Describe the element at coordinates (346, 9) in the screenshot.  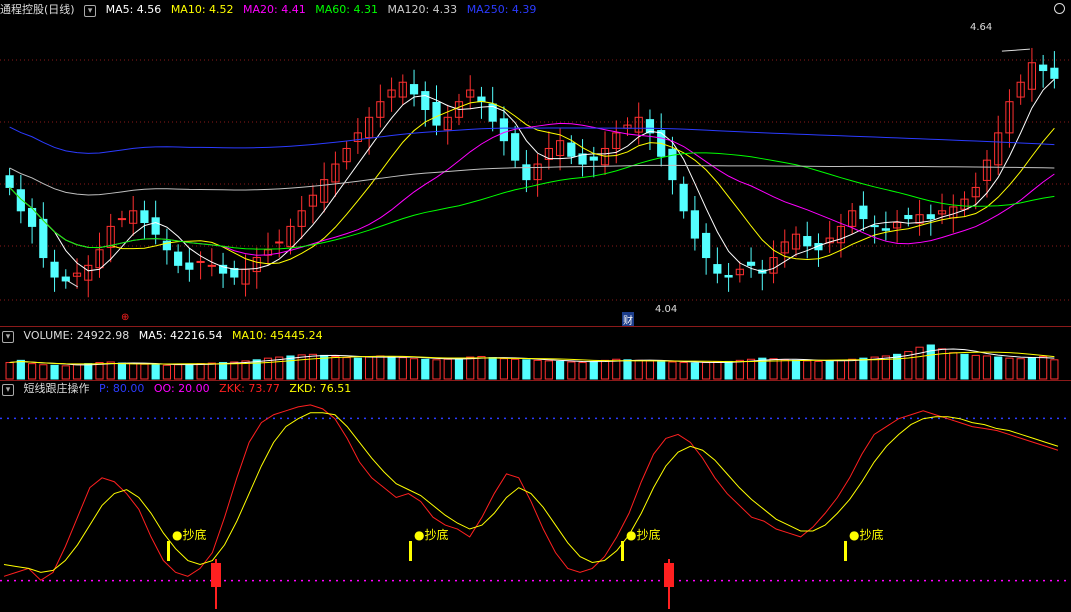
I see `ma60-label: MA60: 4.31` at that location.